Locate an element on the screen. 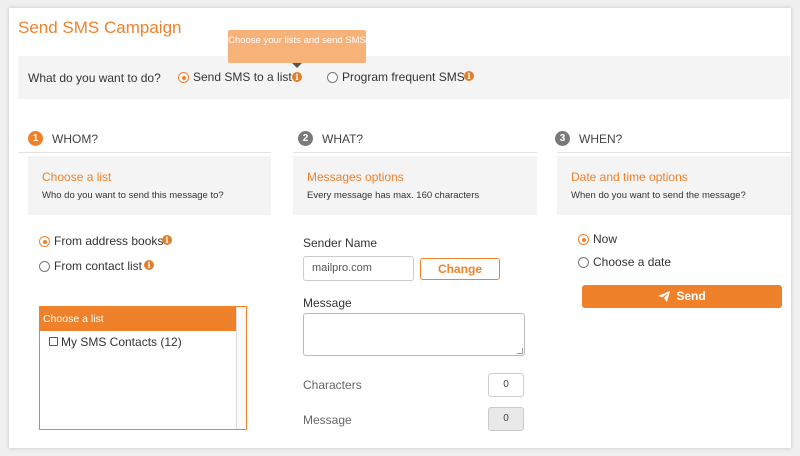 Image resolution: width=800 pixels, height=456 pixels. characters-label: Characters is located at coordinates (332, 385).